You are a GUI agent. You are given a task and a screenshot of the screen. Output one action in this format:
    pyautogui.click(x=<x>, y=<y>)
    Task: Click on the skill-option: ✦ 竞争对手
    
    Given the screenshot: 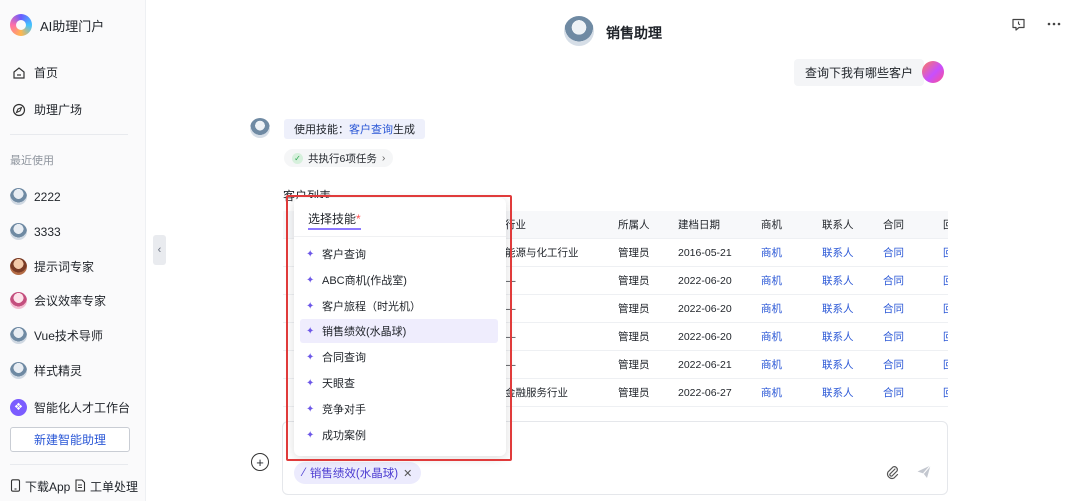 What is the action you would take?
    pyautogui.click(x=399, y=409)
    